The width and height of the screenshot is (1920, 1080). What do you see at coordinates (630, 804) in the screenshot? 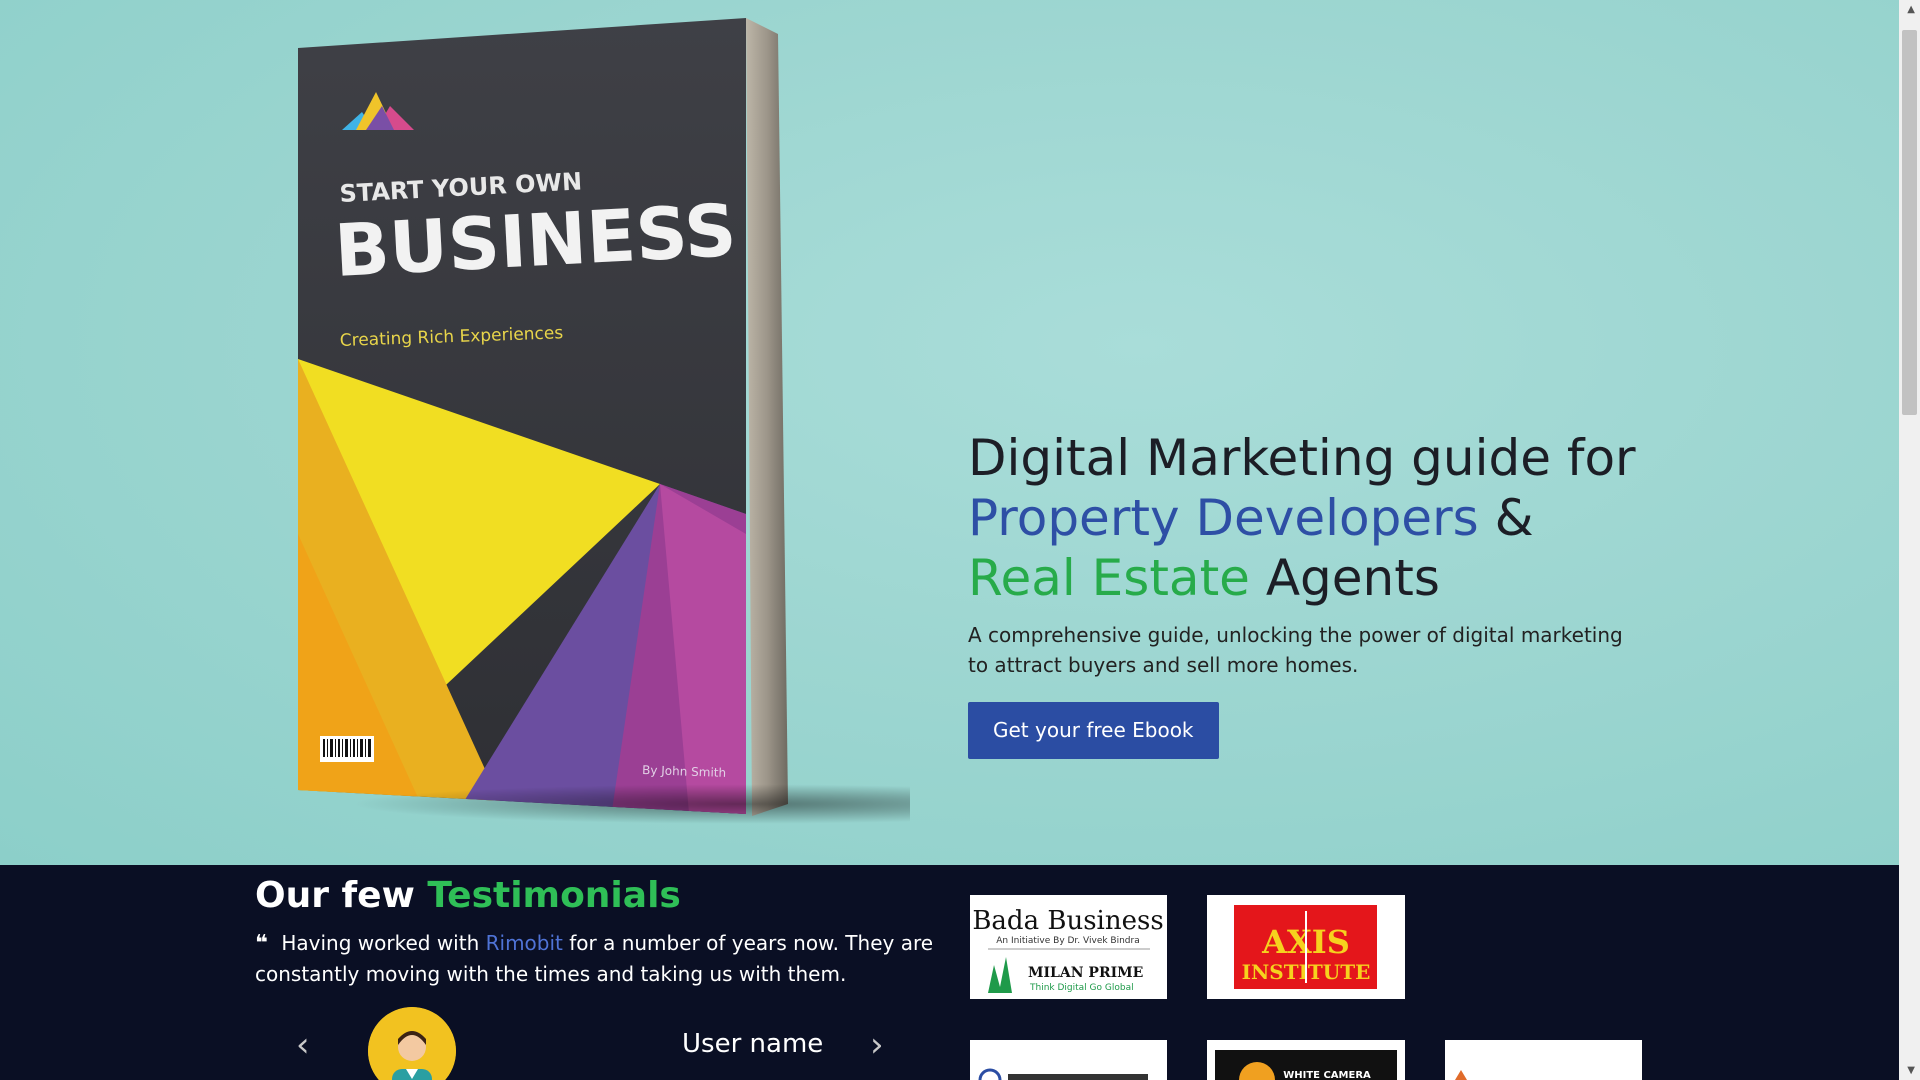
I see `book-shadow` at bounding box center [630, 804].